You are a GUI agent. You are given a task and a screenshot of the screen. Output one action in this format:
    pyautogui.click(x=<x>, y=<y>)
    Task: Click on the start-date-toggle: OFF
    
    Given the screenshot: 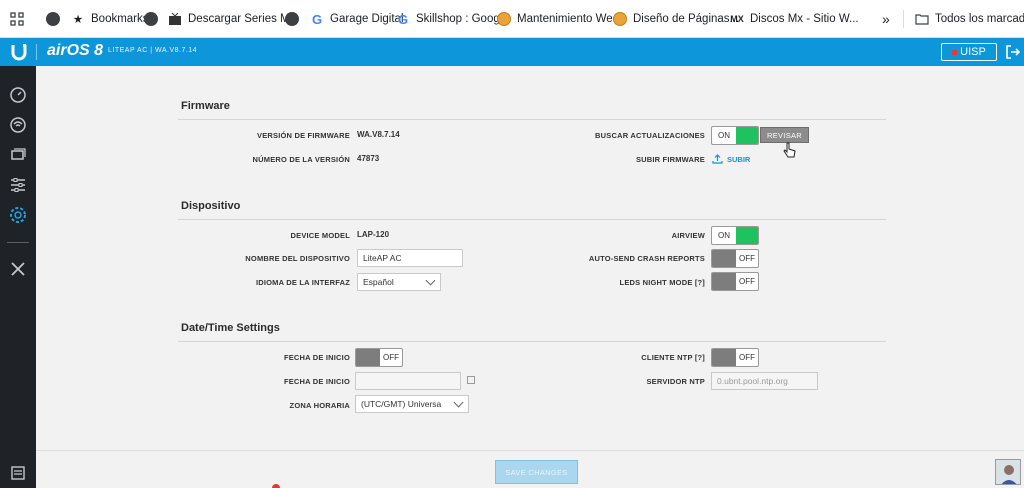 What is the action you would take?
    pyautogui.click(x=379, y=357)
    